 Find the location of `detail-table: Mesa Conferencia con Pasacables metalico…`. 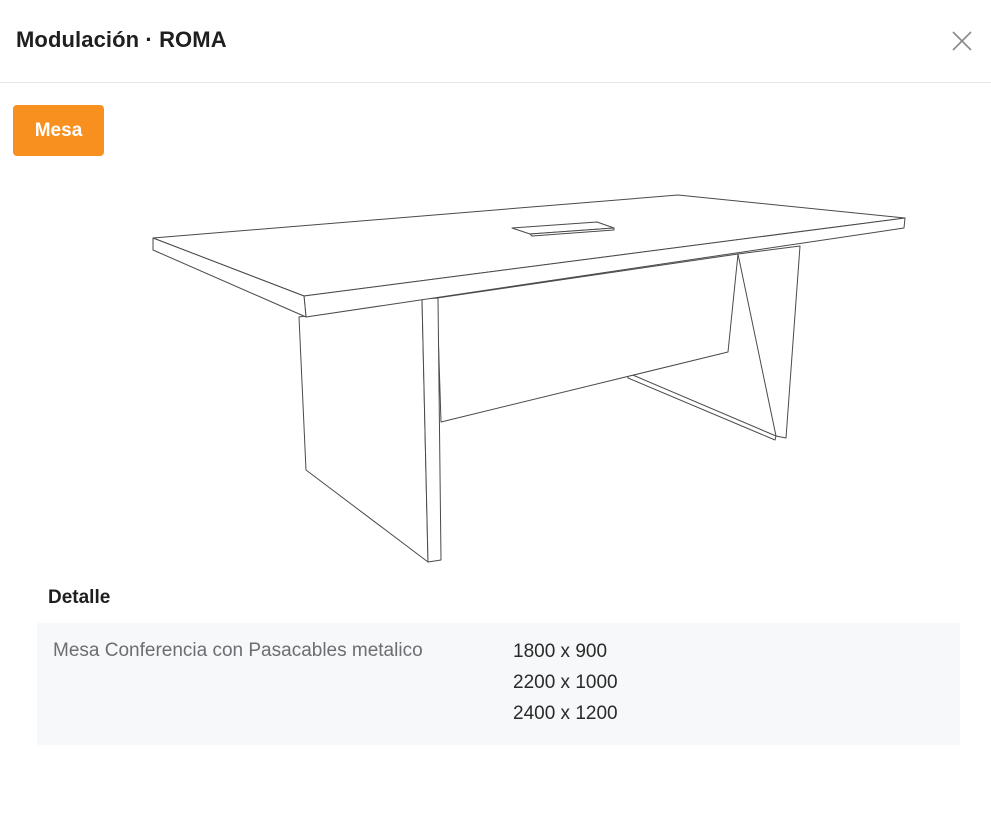

detail-table: Mesa Conferencia con Pasacables metalico… is located at coordinates (498, 684).